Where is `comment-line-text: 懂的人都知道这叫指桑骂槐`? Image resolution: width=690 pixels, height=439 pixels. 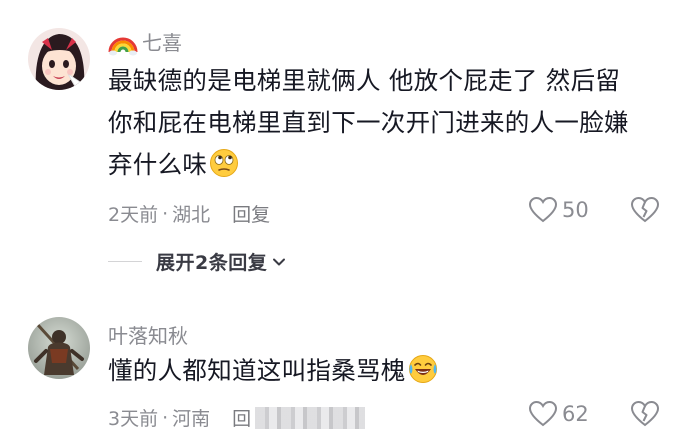 comment-line-text: 懂的人都知道这叫指桑骂槐 is located at coordinates (257, 370).